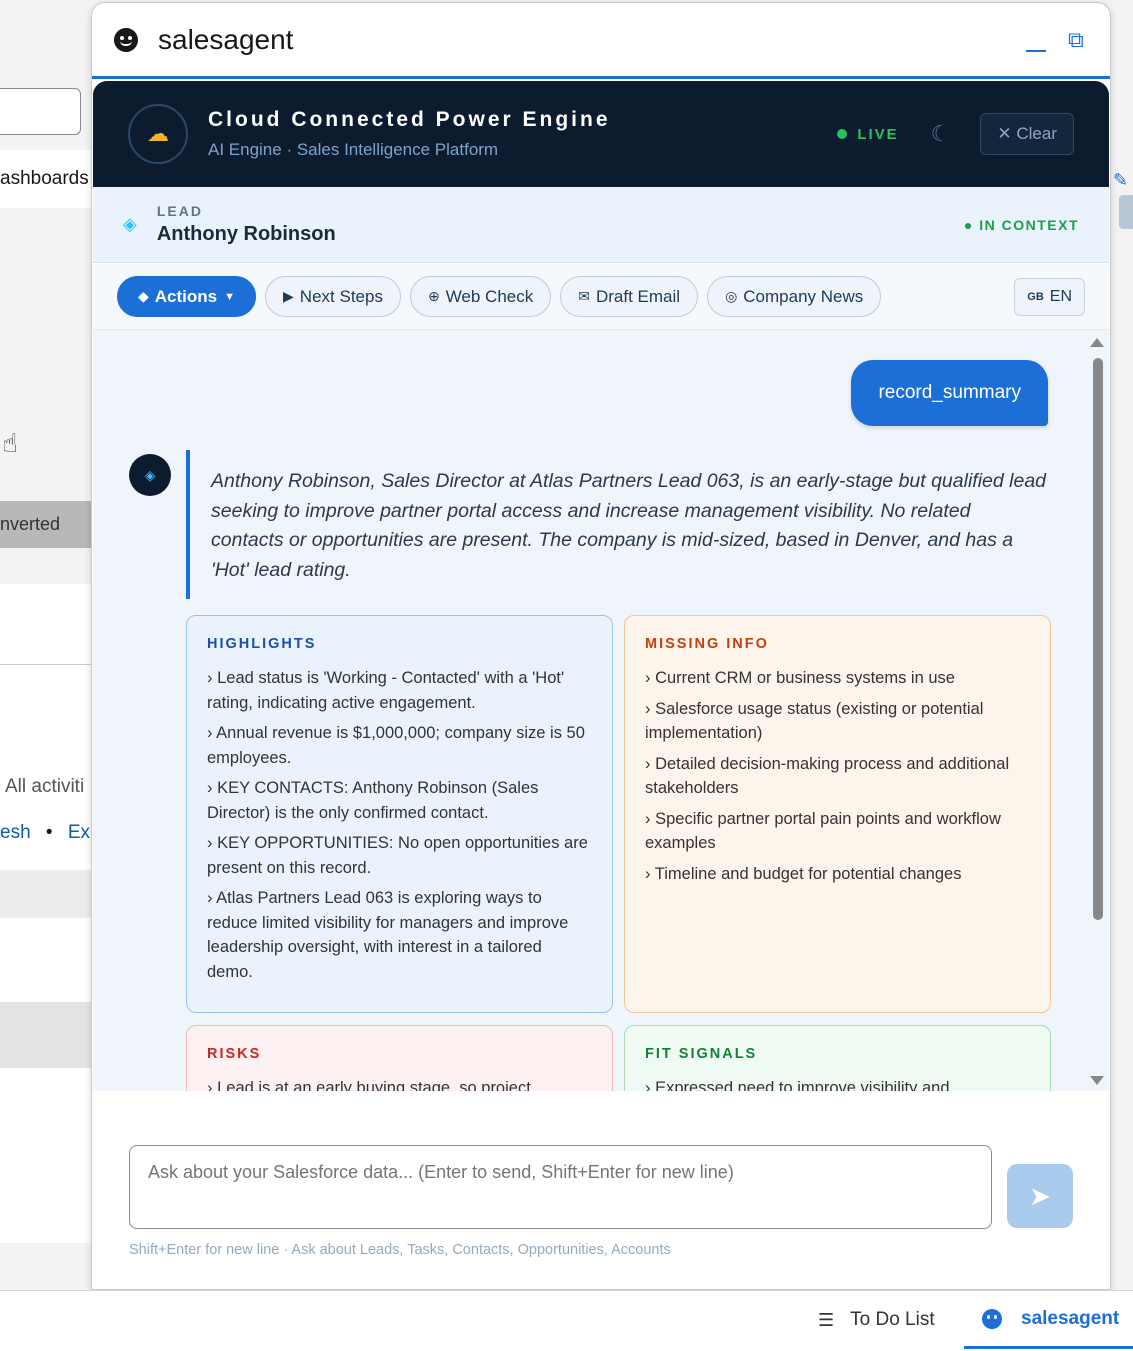  I want to click on company-news-button: ◎ Company News, so click(794, 296).